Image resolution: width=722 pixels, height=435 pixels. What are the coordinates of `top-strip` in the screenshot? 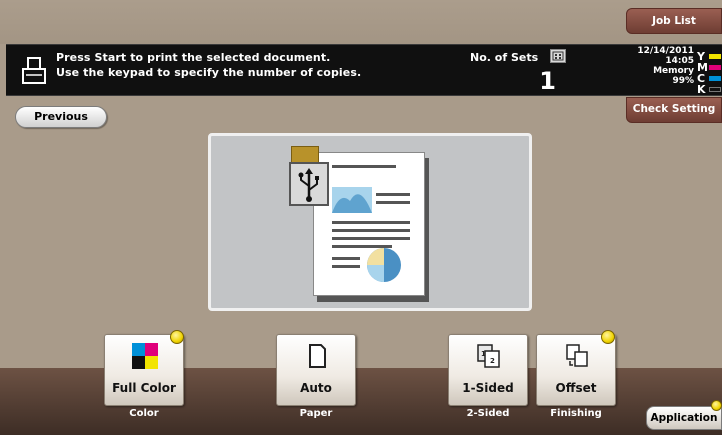 It's located at (361, 22).